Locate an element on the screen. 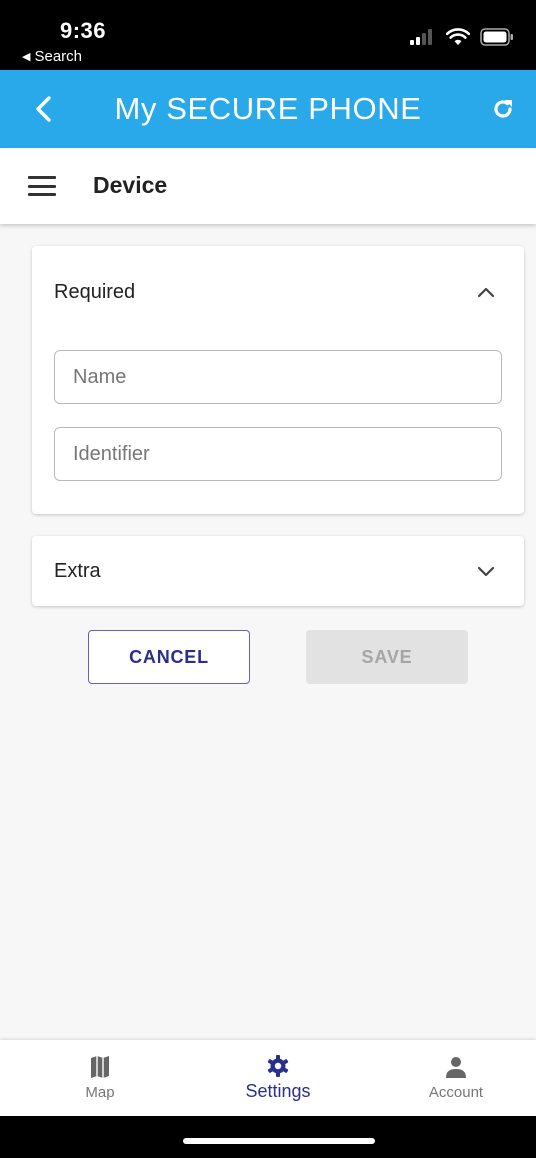  status-icons is located at coordinates (462, 37).